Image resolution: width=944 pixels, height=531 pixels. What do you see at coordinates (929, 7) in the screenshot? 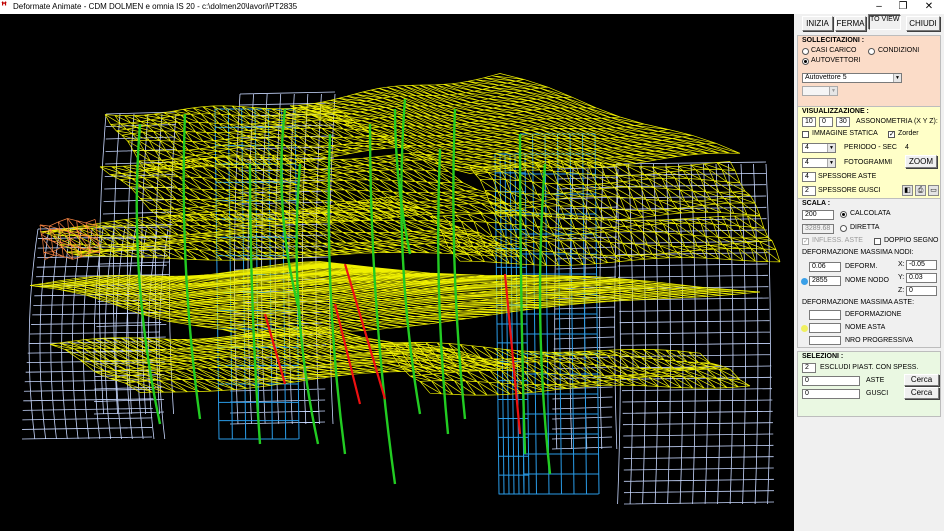
I see `close-window-button: ✕` at bounding box center [929, 7].